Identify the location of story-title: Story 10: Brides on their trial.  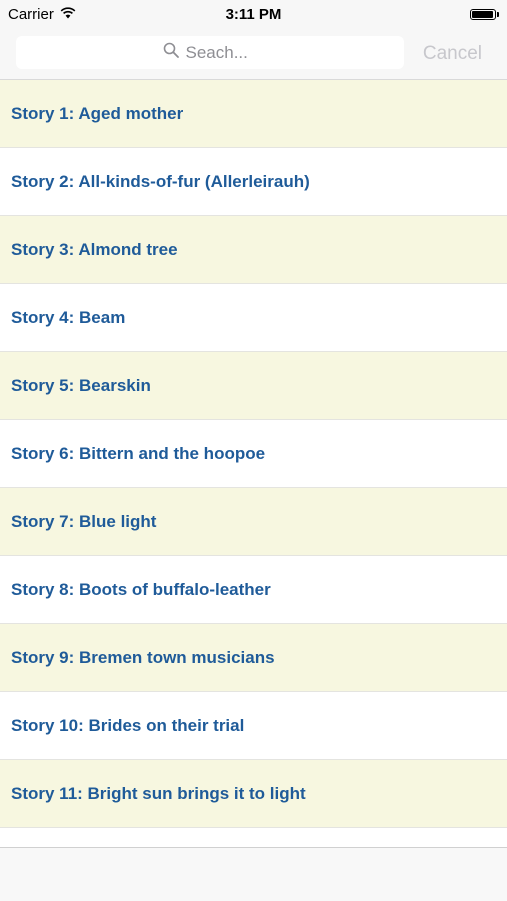
(128, 725).